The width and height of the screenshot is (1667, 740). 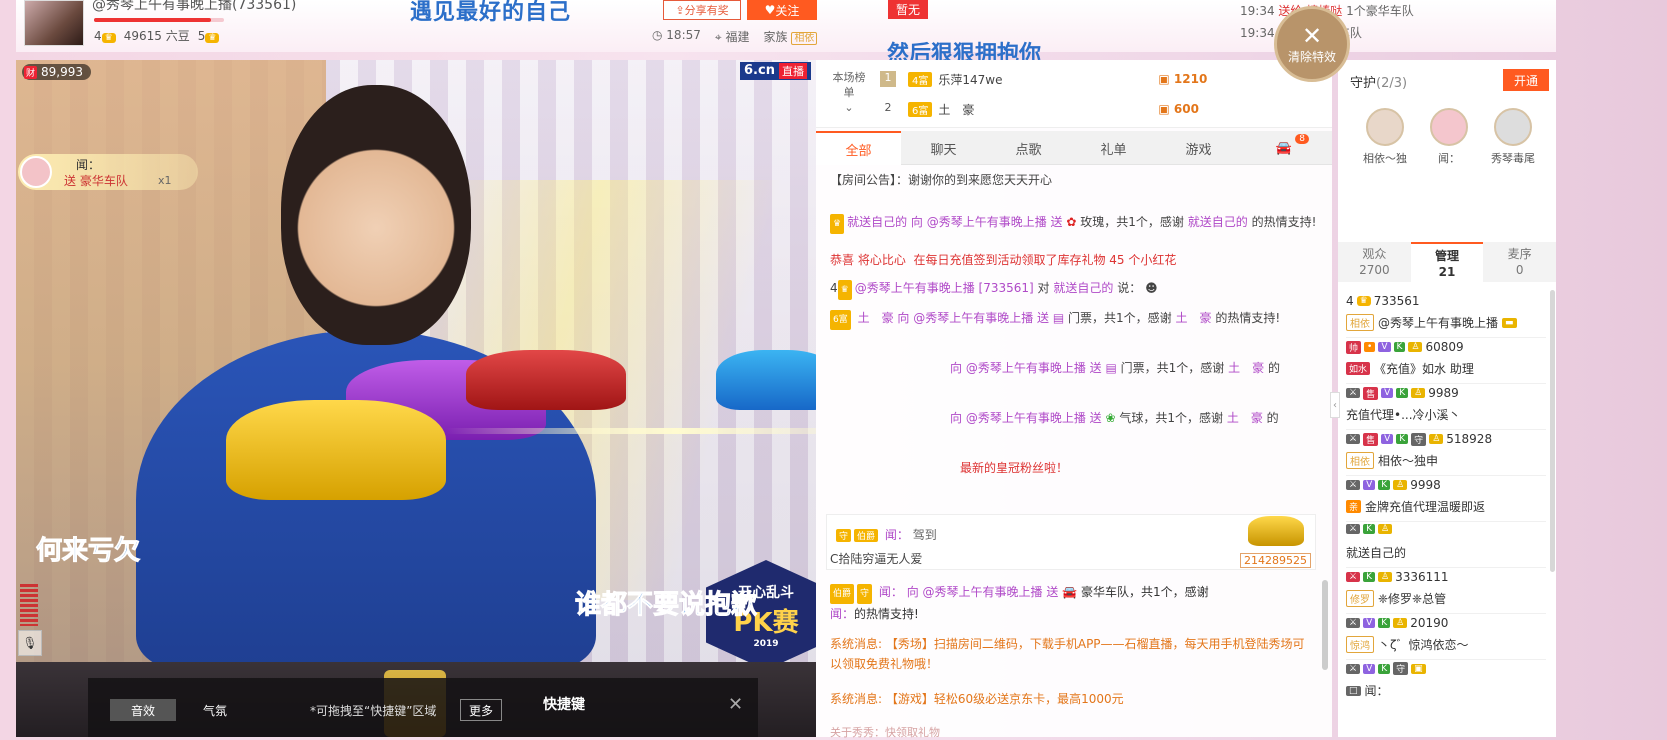 What do you see at coordinates (1003, 260) in the screenshot?
I see `chat-message: 恭喜 将心比心 在每日充值签到活动领取了库存礼物 45 个小红花` at bounding box center [1003, 260].